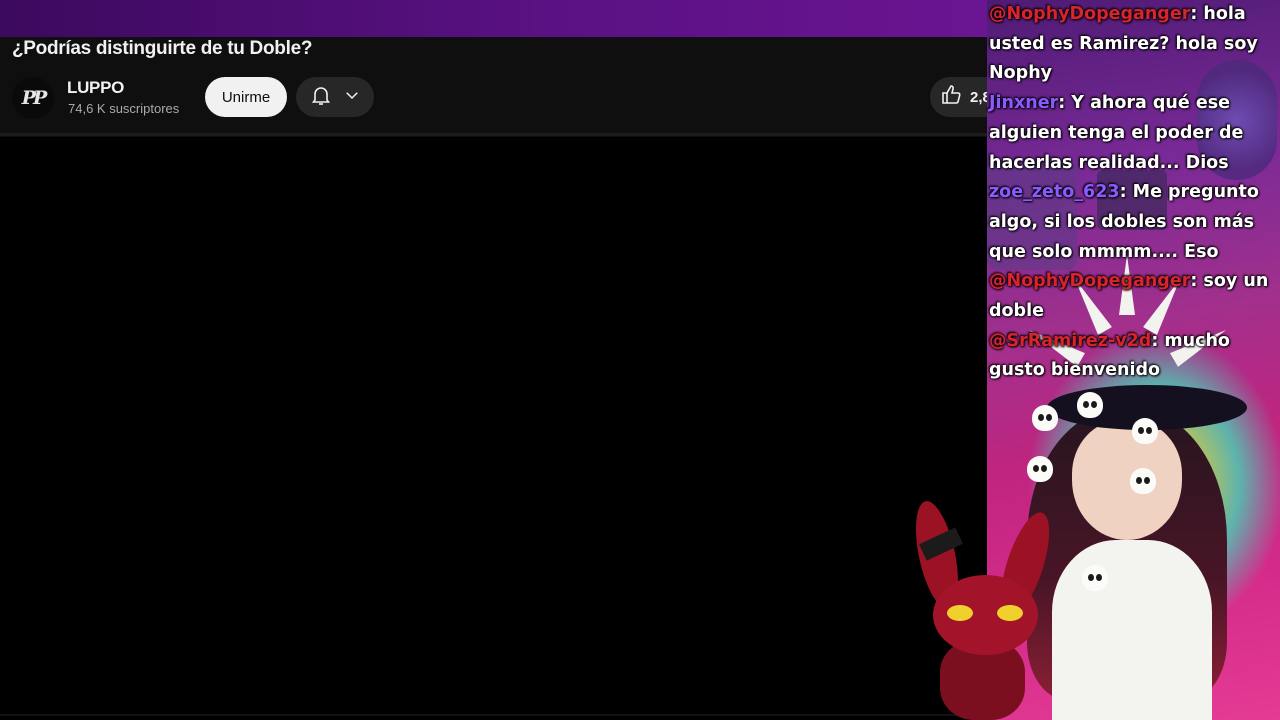  Describe the element at coordinates (246, 97) in the screenshot. I see `join-button: Unirme` at that location.